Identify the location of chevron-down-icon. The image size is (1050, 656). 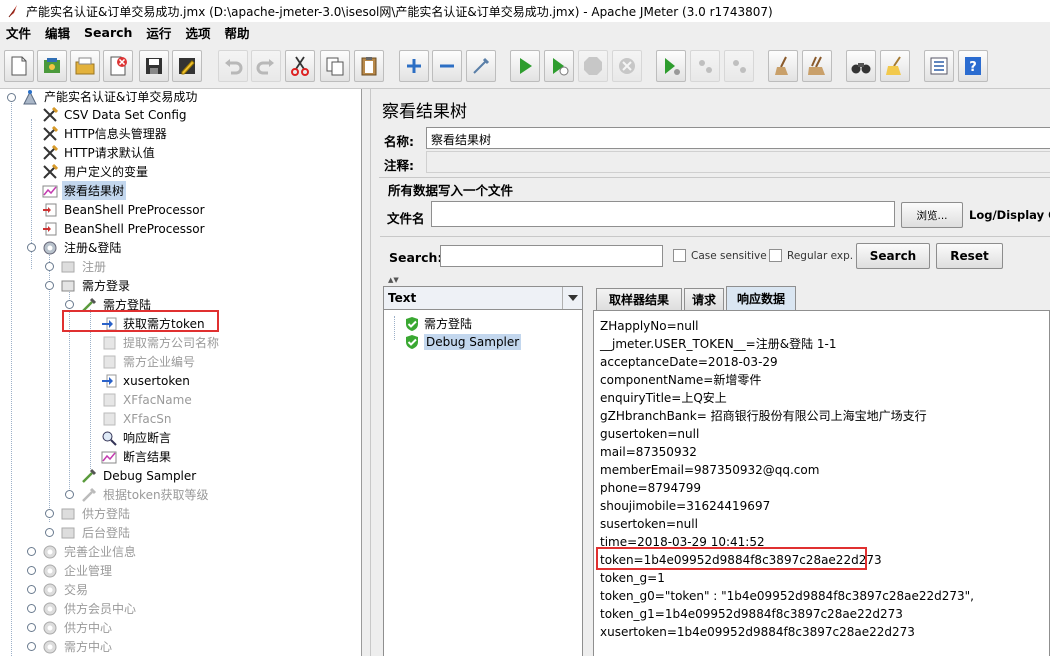
(572, 298).